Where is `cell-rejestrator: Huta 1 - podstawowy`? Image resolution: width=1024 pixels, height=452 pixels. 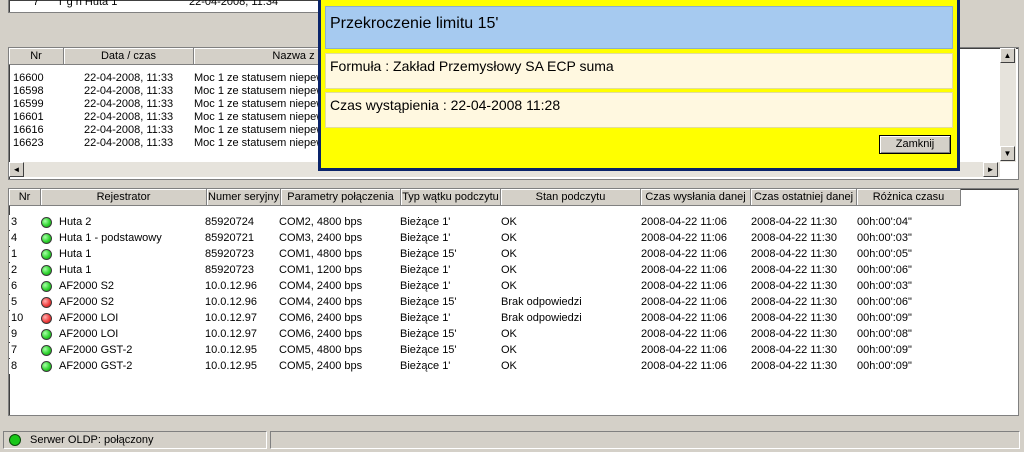 cell-rejestrator: Huta 1 - podstawowy is located at coordinates (110, 238).